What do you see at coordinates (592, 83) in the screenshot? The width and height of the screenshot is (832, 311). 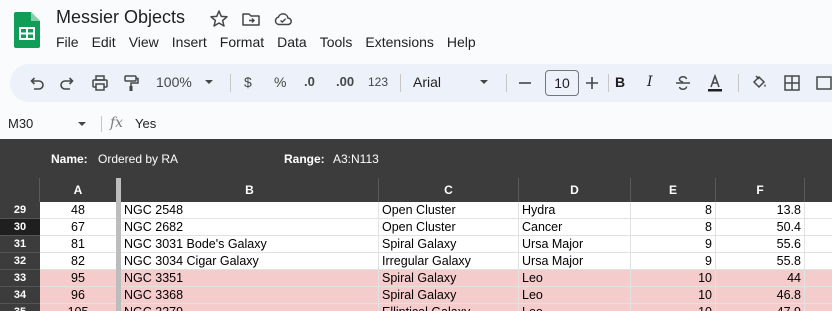 I see `increase-font-size-icon` at bounding box center [592, 83].